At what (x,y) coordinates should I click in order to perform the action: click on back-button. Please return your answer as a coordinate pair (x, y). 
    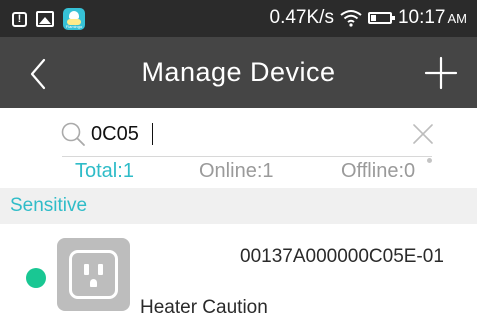
    Looking at the image, I should click on (40, 74).